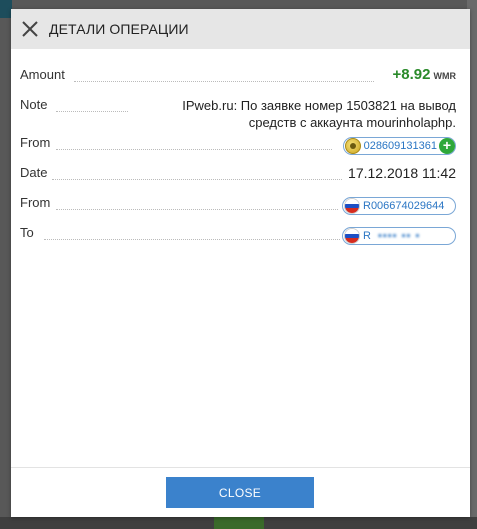 The width and height of the screenshot is (477, 529). I want to click on to-row: To R ▪▪▪▪ ▪▪ ▪, so click(238, 235).